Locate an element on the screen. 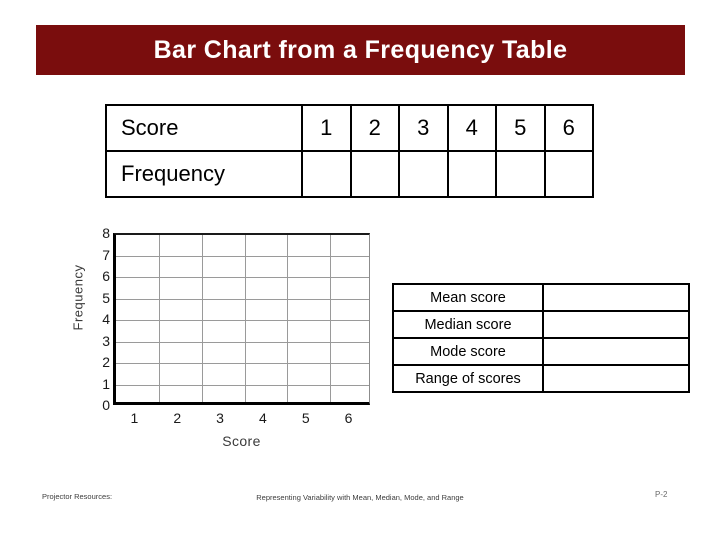  frequency-table-row-label: Score is located at coordinates (204, 128).